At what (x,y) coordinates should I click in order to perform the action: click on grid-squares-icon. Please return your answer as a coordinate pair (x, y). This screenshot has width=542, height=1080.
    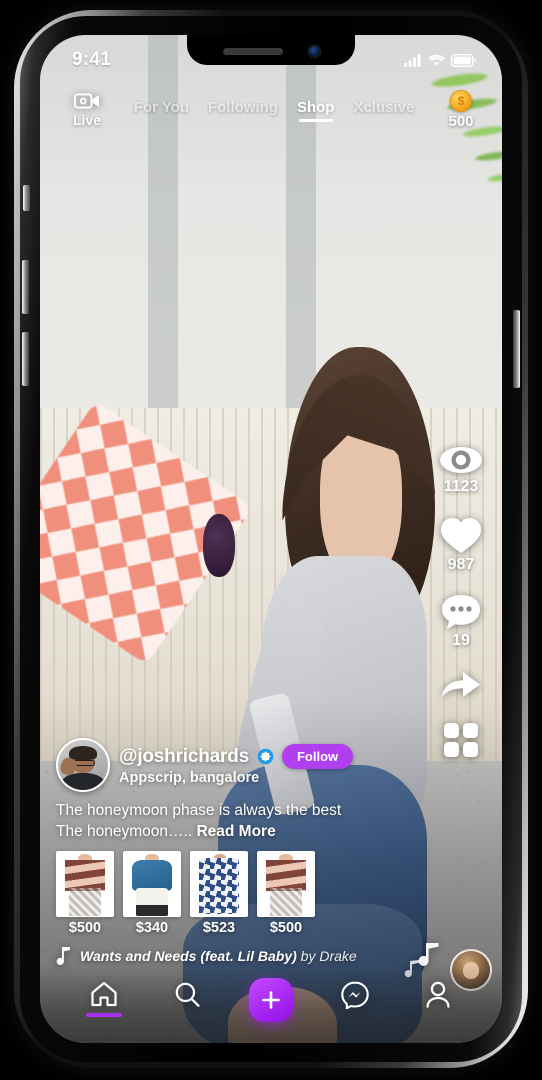
    Looking at the image, I should click on (461, 740).